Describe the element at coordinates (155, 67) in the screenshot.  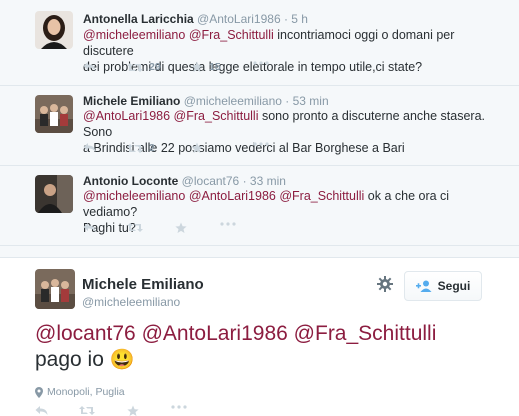
I see `retweet-count: 29` at that location.